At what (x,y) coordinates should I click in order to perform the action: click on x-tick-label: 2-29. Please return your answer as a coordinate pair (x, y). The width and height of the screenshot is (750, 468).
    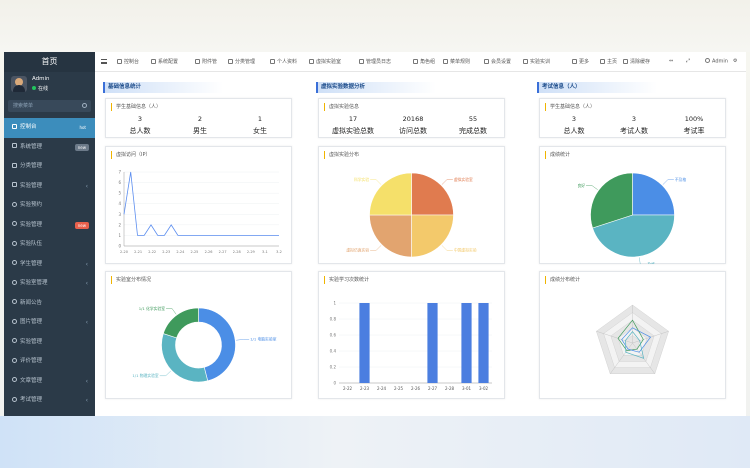
    Looking at the image, I should click on (251, 252).